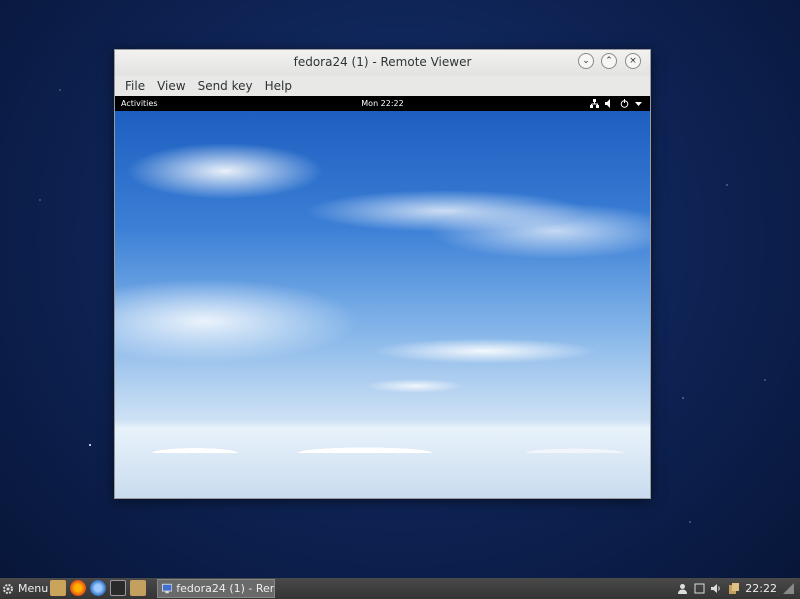  Describe the element at coordinates (633, 61) in the screenshot. I see `close-button: ×` at that location.